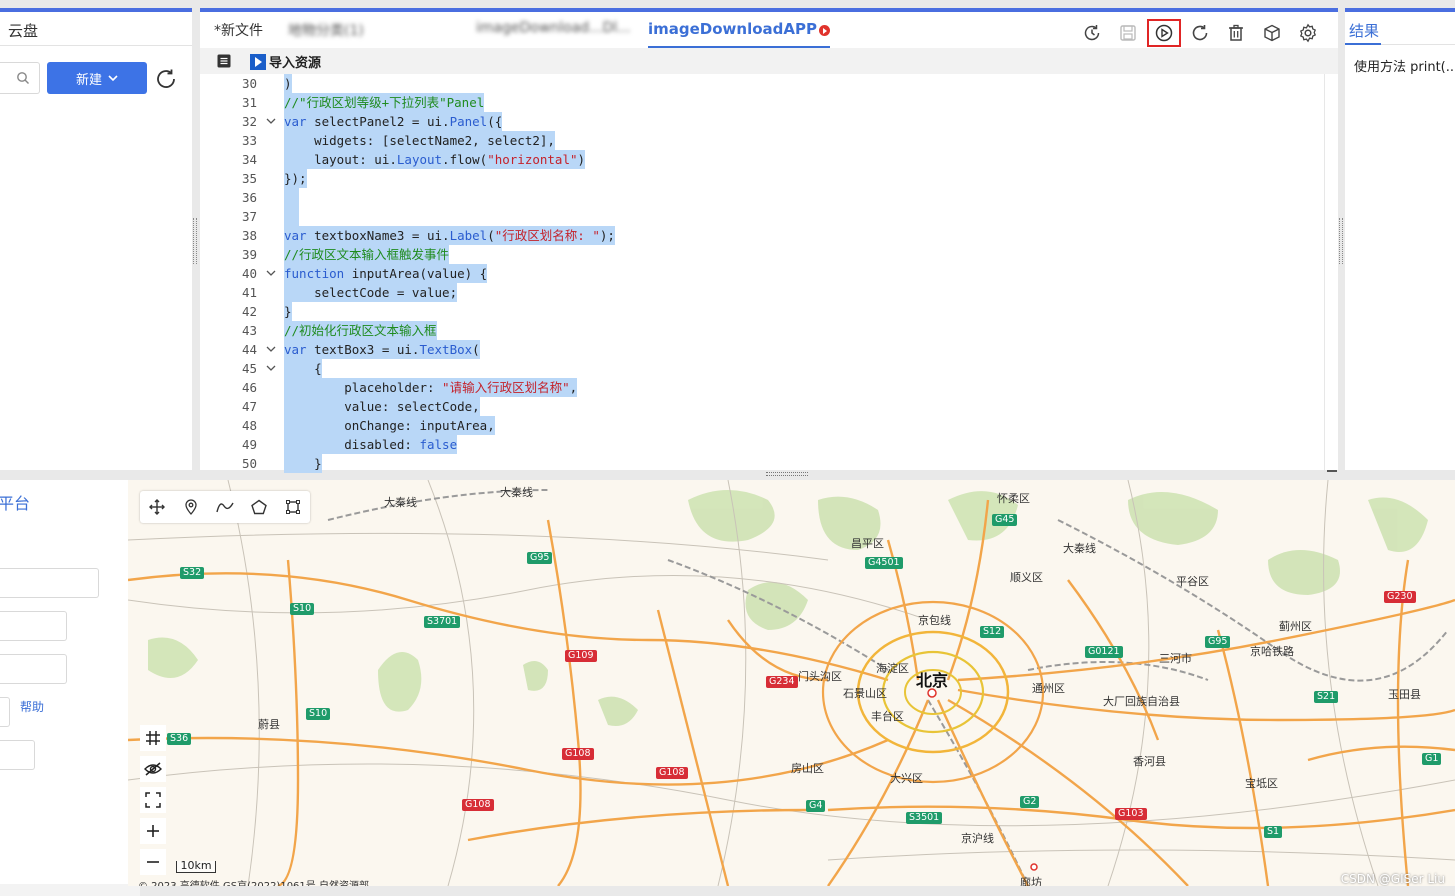 The width and height of the screenshot is (1455, 896). Describe the element at coordinates (787, 474) in the screenshot. I see `splitter-handle-horizontal` at that location.